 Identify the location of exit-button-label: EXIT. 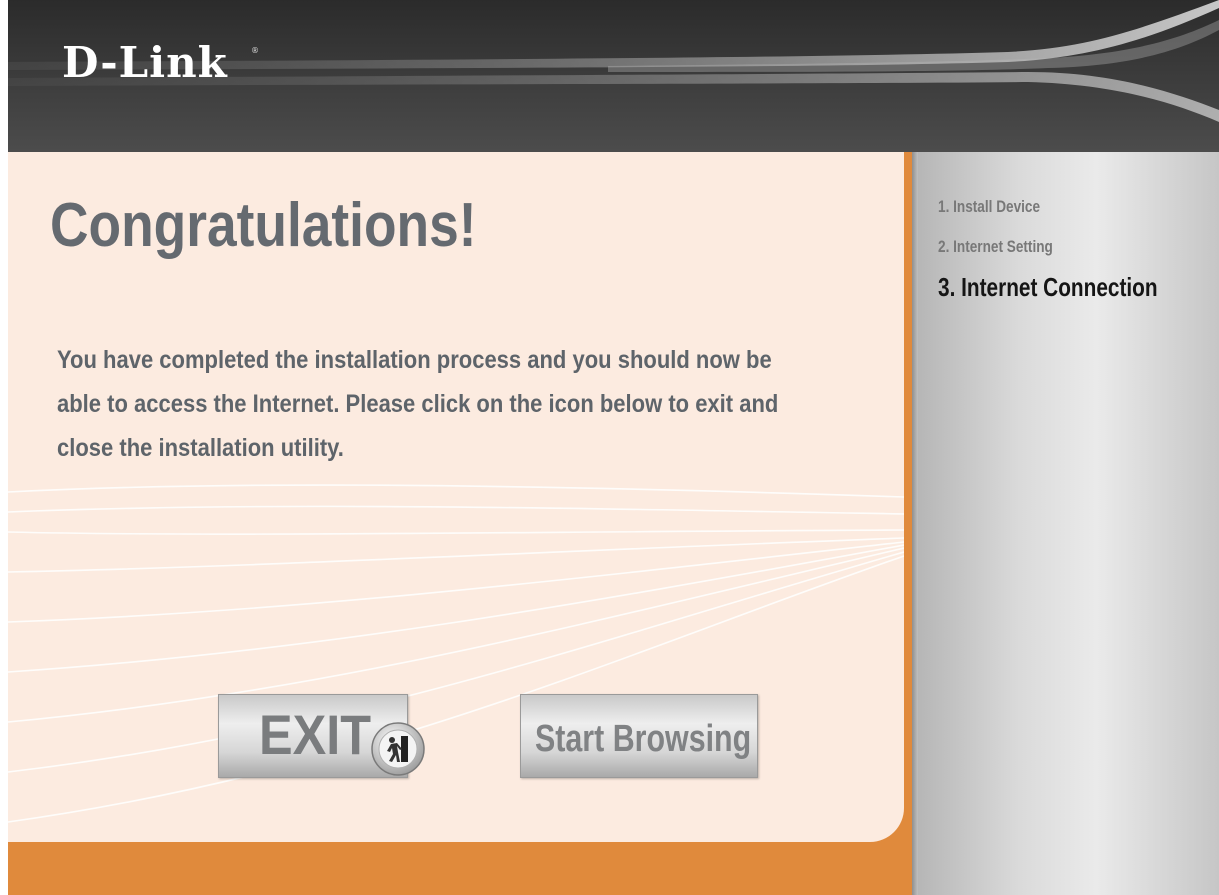
(315, 734).